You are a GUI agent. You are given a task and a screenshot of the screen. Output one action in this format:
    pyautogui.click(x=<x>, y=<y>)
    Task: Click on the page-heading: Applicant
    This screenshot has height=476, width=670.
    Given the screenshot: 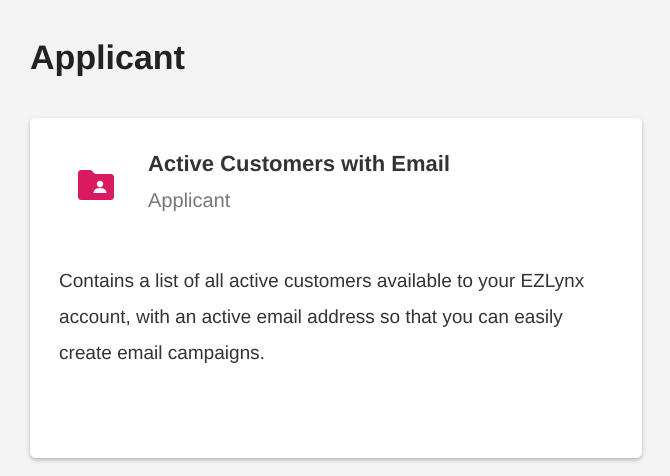 What is the action you would take?
    pyautogui.click(x=108, y=58)
    